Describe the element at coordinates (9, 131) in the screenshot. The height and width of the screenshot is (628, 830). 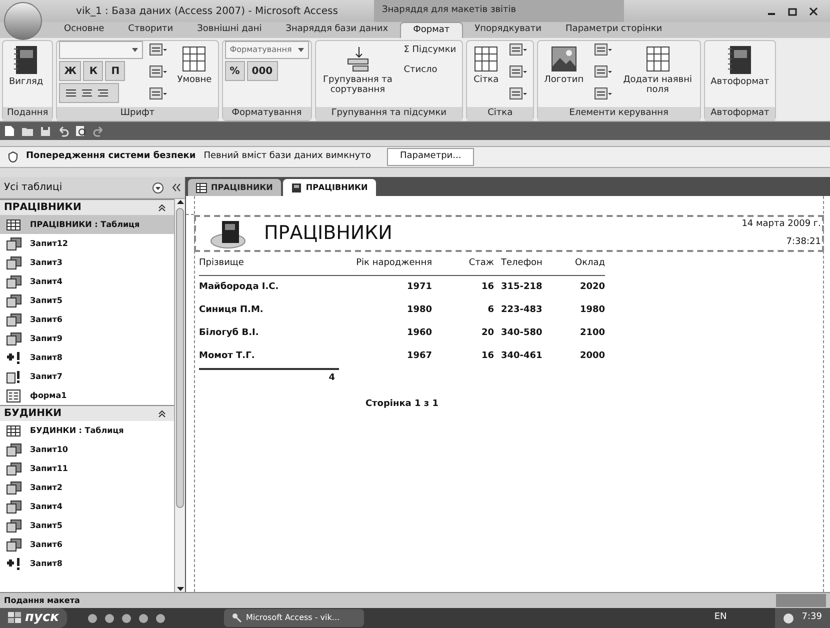
I see `new-file-icon` at that location.